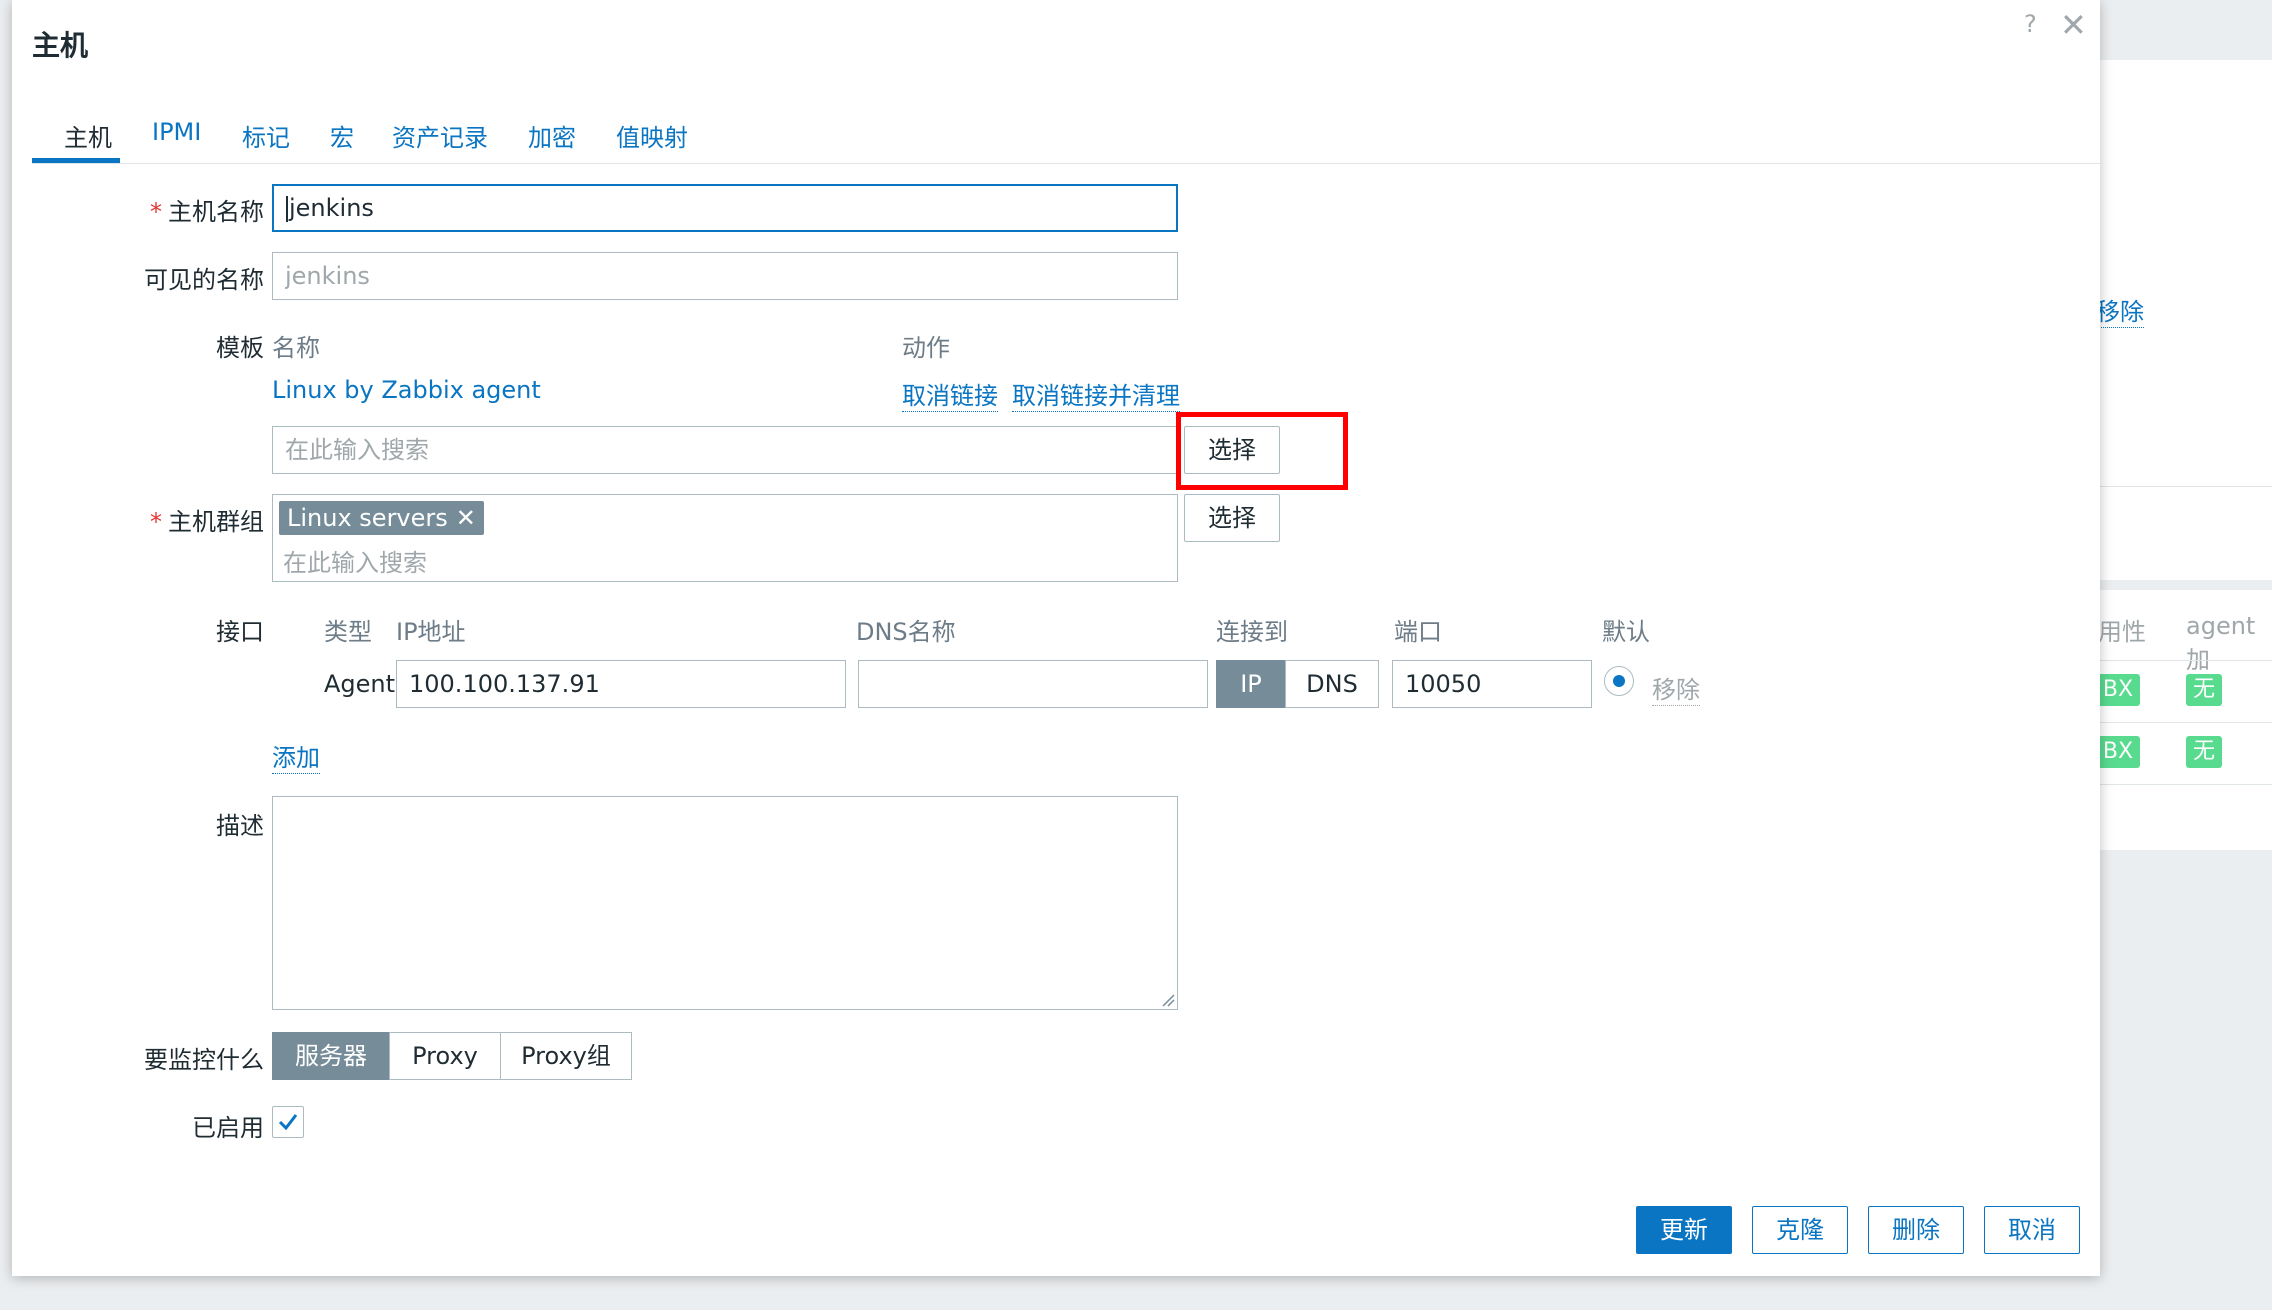 This screenshot has height=1310, width=2272. What do you see at coordinates (240, 348) in the screenshot?
I see `templates-label: 模板` at bounding box center [240, 348].